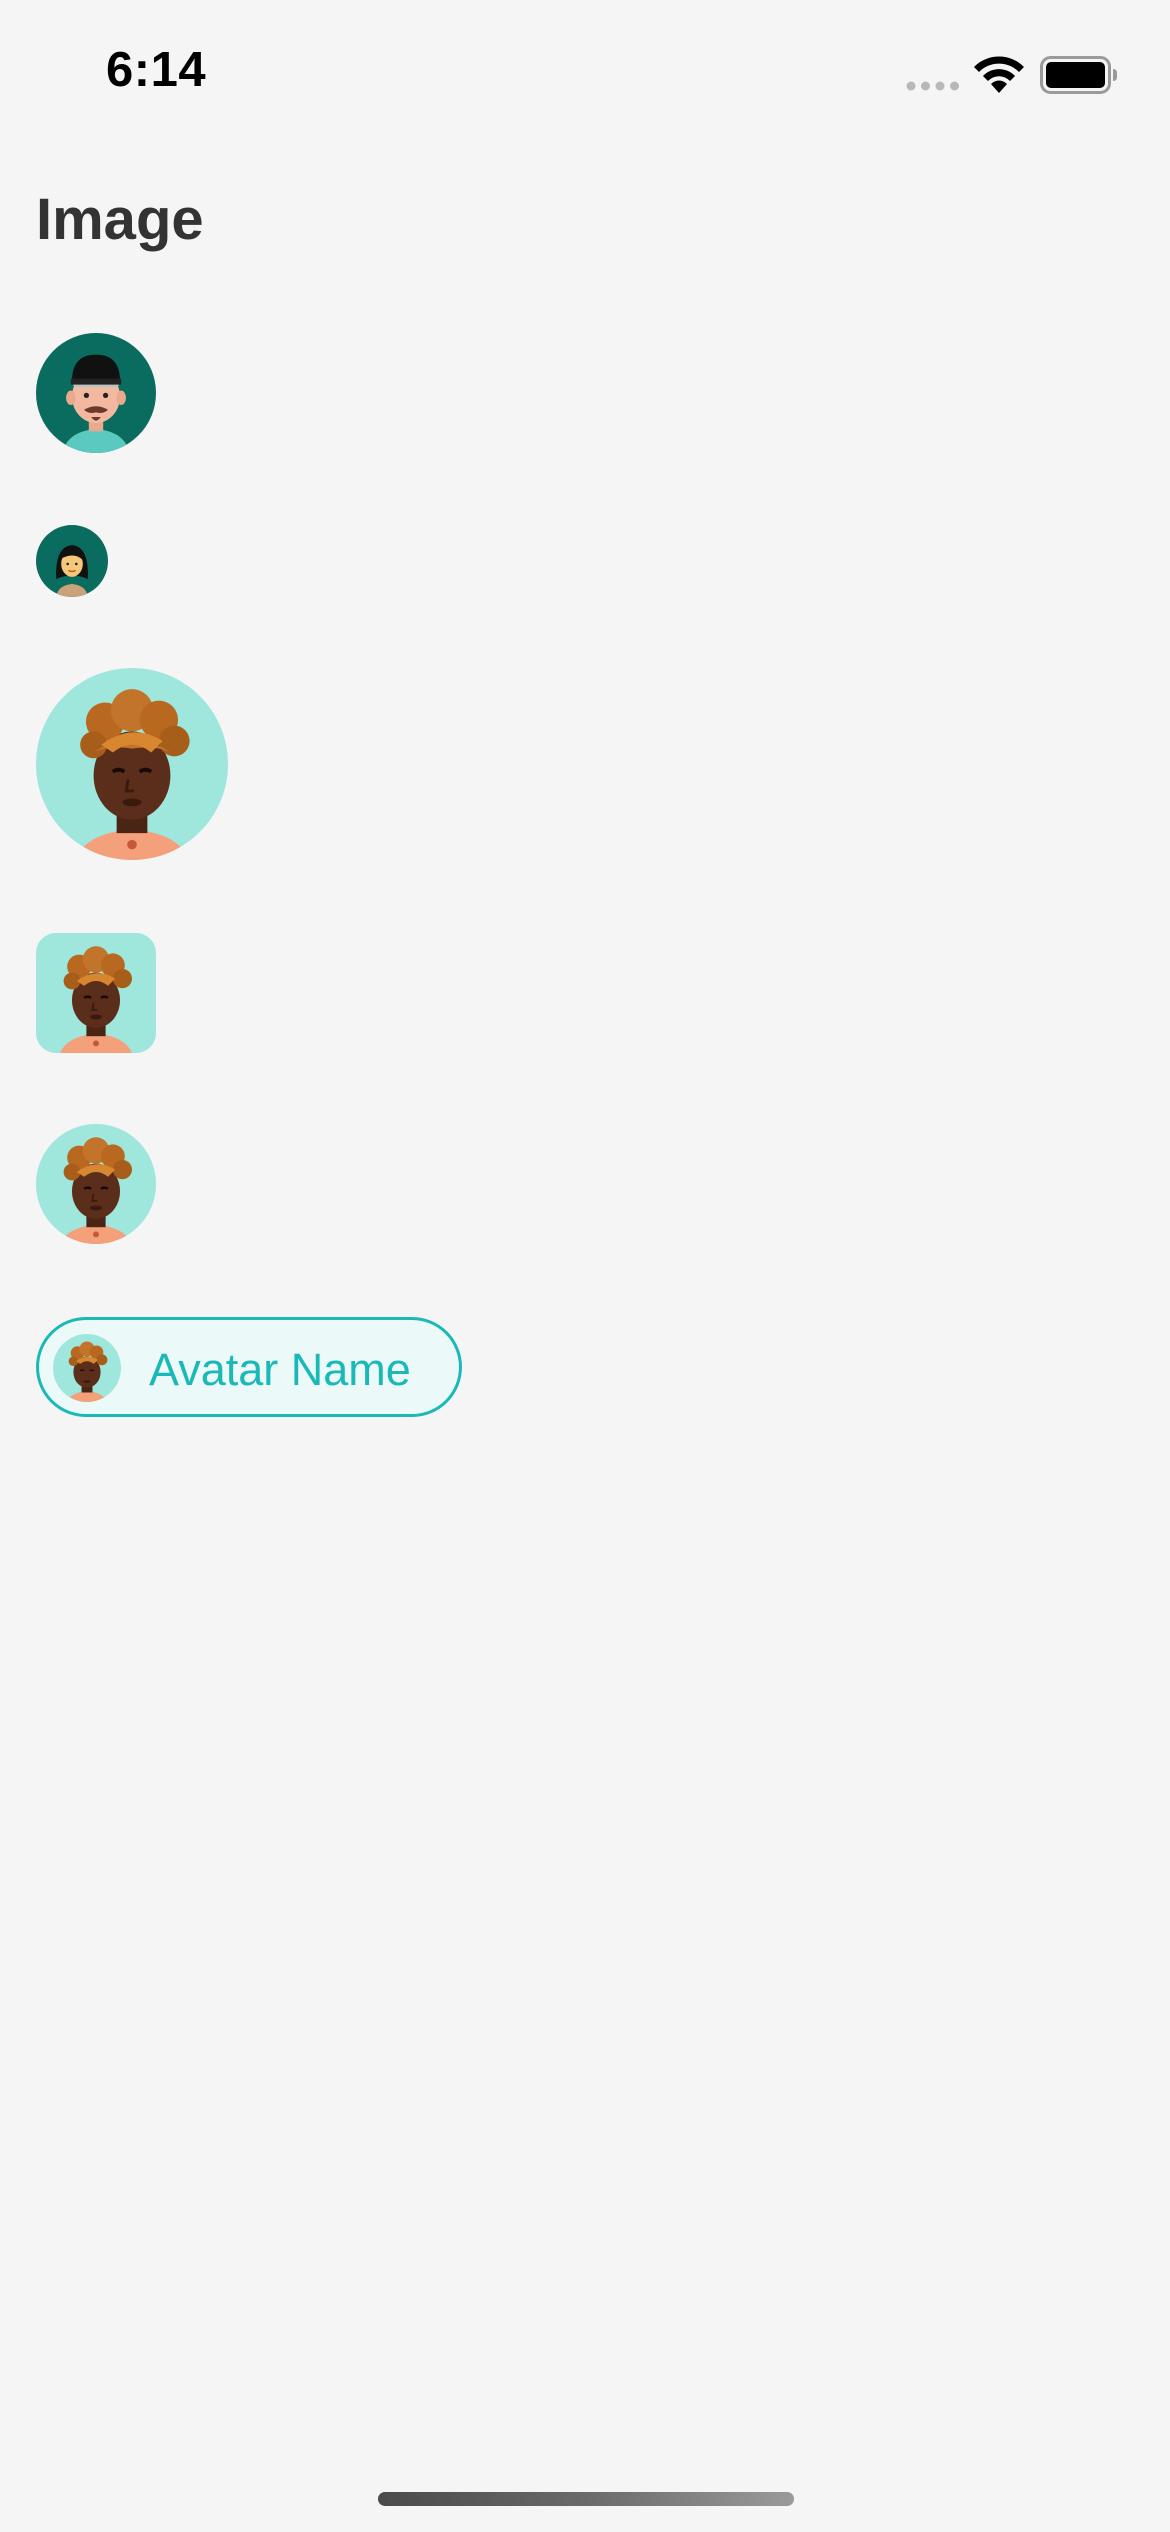 The image size is (1170, 2532). Describe the element at coordinates (585, 75) in the screenshot. I see `status-bar: 6:14` at that location.